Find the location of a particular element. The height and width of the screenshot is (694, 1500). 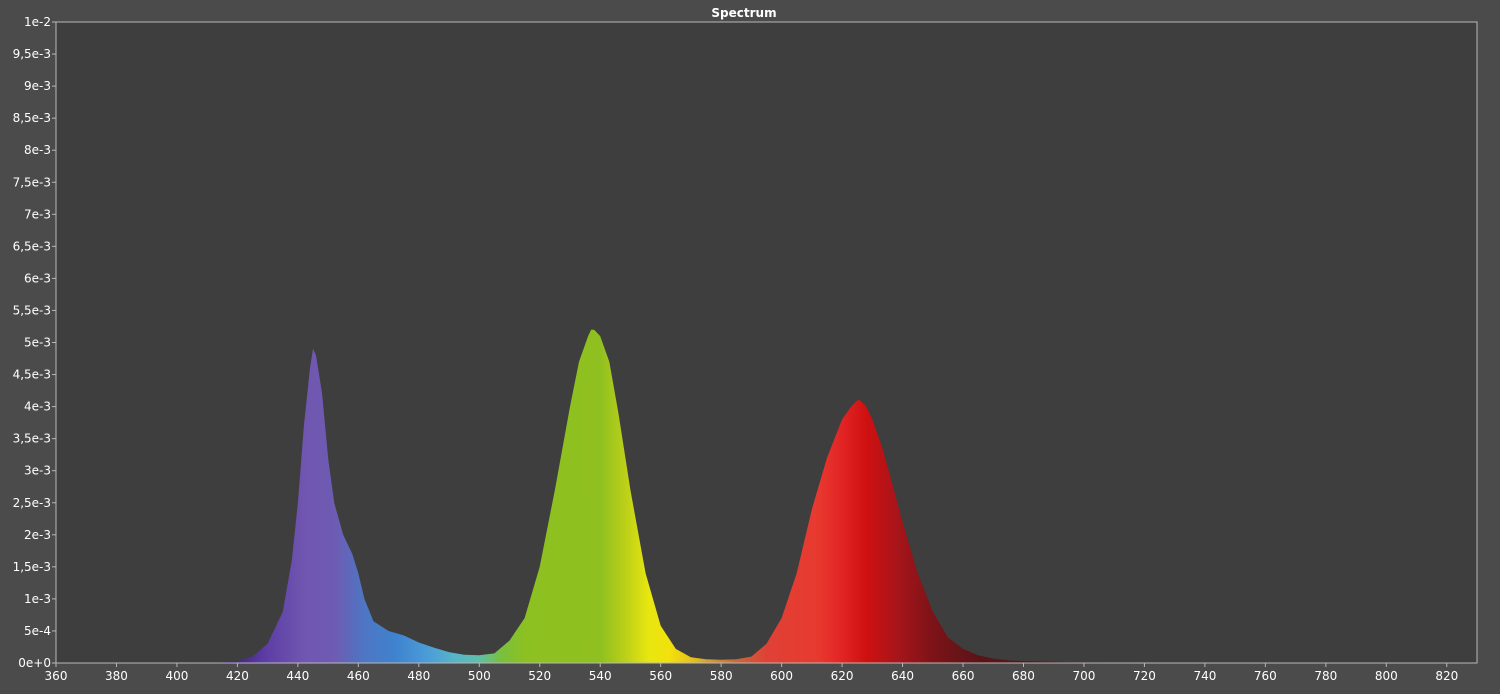

x-tick-label: 540 is located at coordinates (600, 676).